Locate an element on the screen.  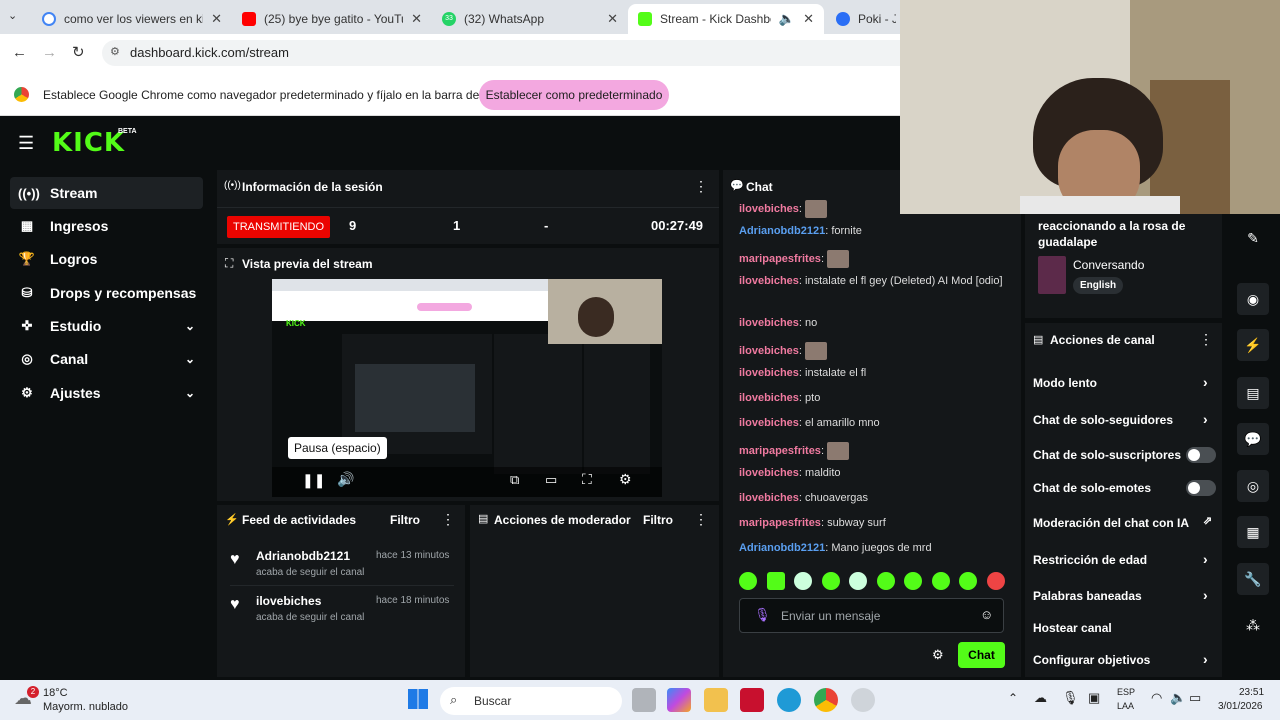
task-view-icon is located at coordinates (644, 700).